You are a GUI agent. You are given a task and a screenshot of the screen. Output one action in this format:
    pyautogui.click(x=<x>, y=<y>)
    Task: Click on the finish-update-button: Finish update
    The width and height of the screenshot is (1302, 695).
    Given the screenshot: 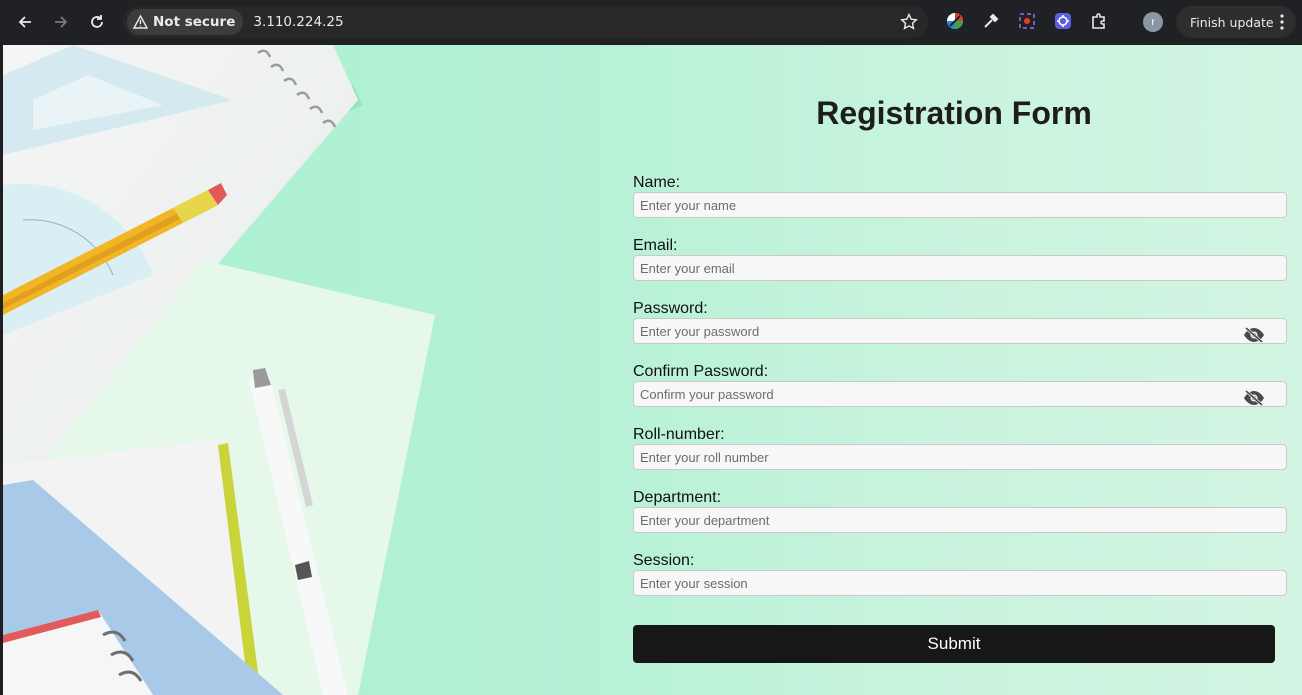 What is the action you would take?
    pyautogui.click(x=1236, y=22)
    